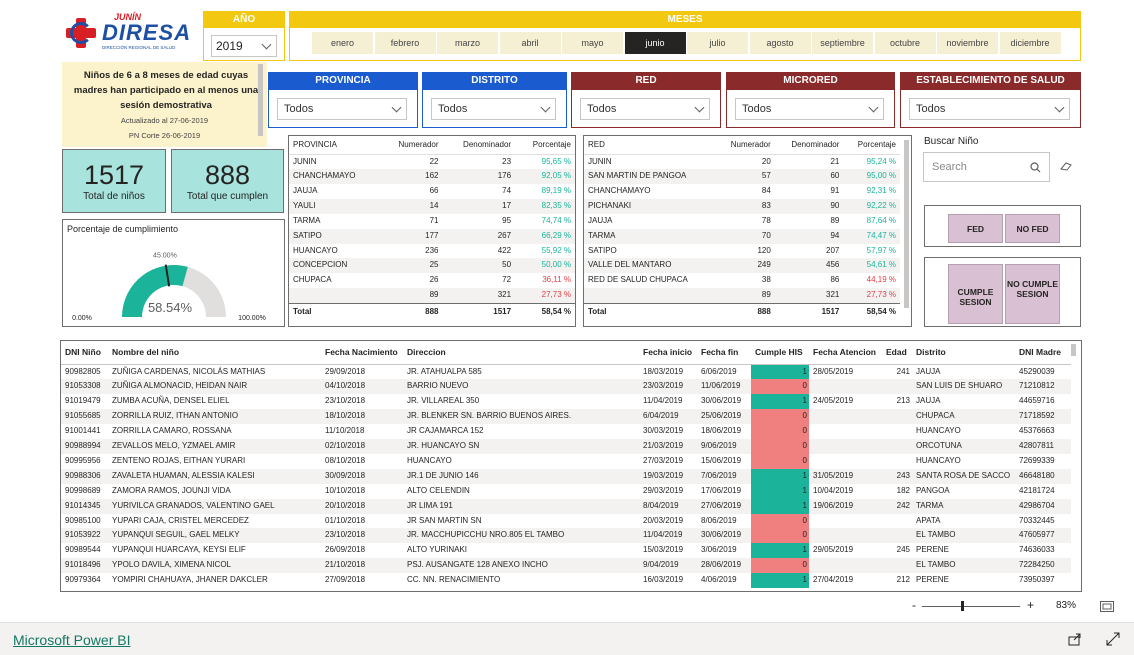  What do you see at coordinates (592, 43) in the screenshot?
I see `month-button-mayo: mayo` at bounding box center [592, 43].